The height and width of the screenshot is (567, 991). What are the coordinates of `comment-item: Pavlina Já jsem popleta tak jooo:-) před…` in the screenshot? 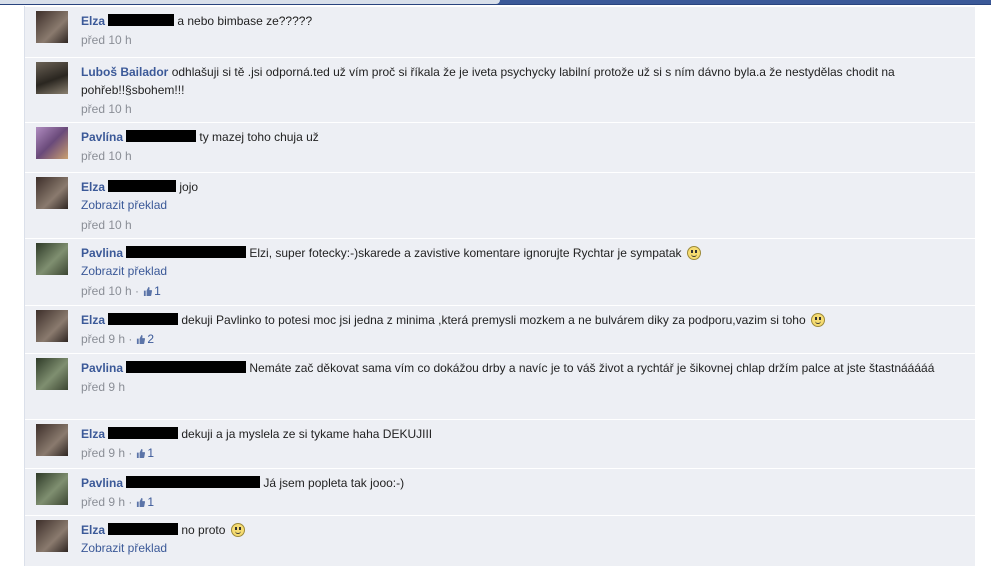 It's located at (500, 492).